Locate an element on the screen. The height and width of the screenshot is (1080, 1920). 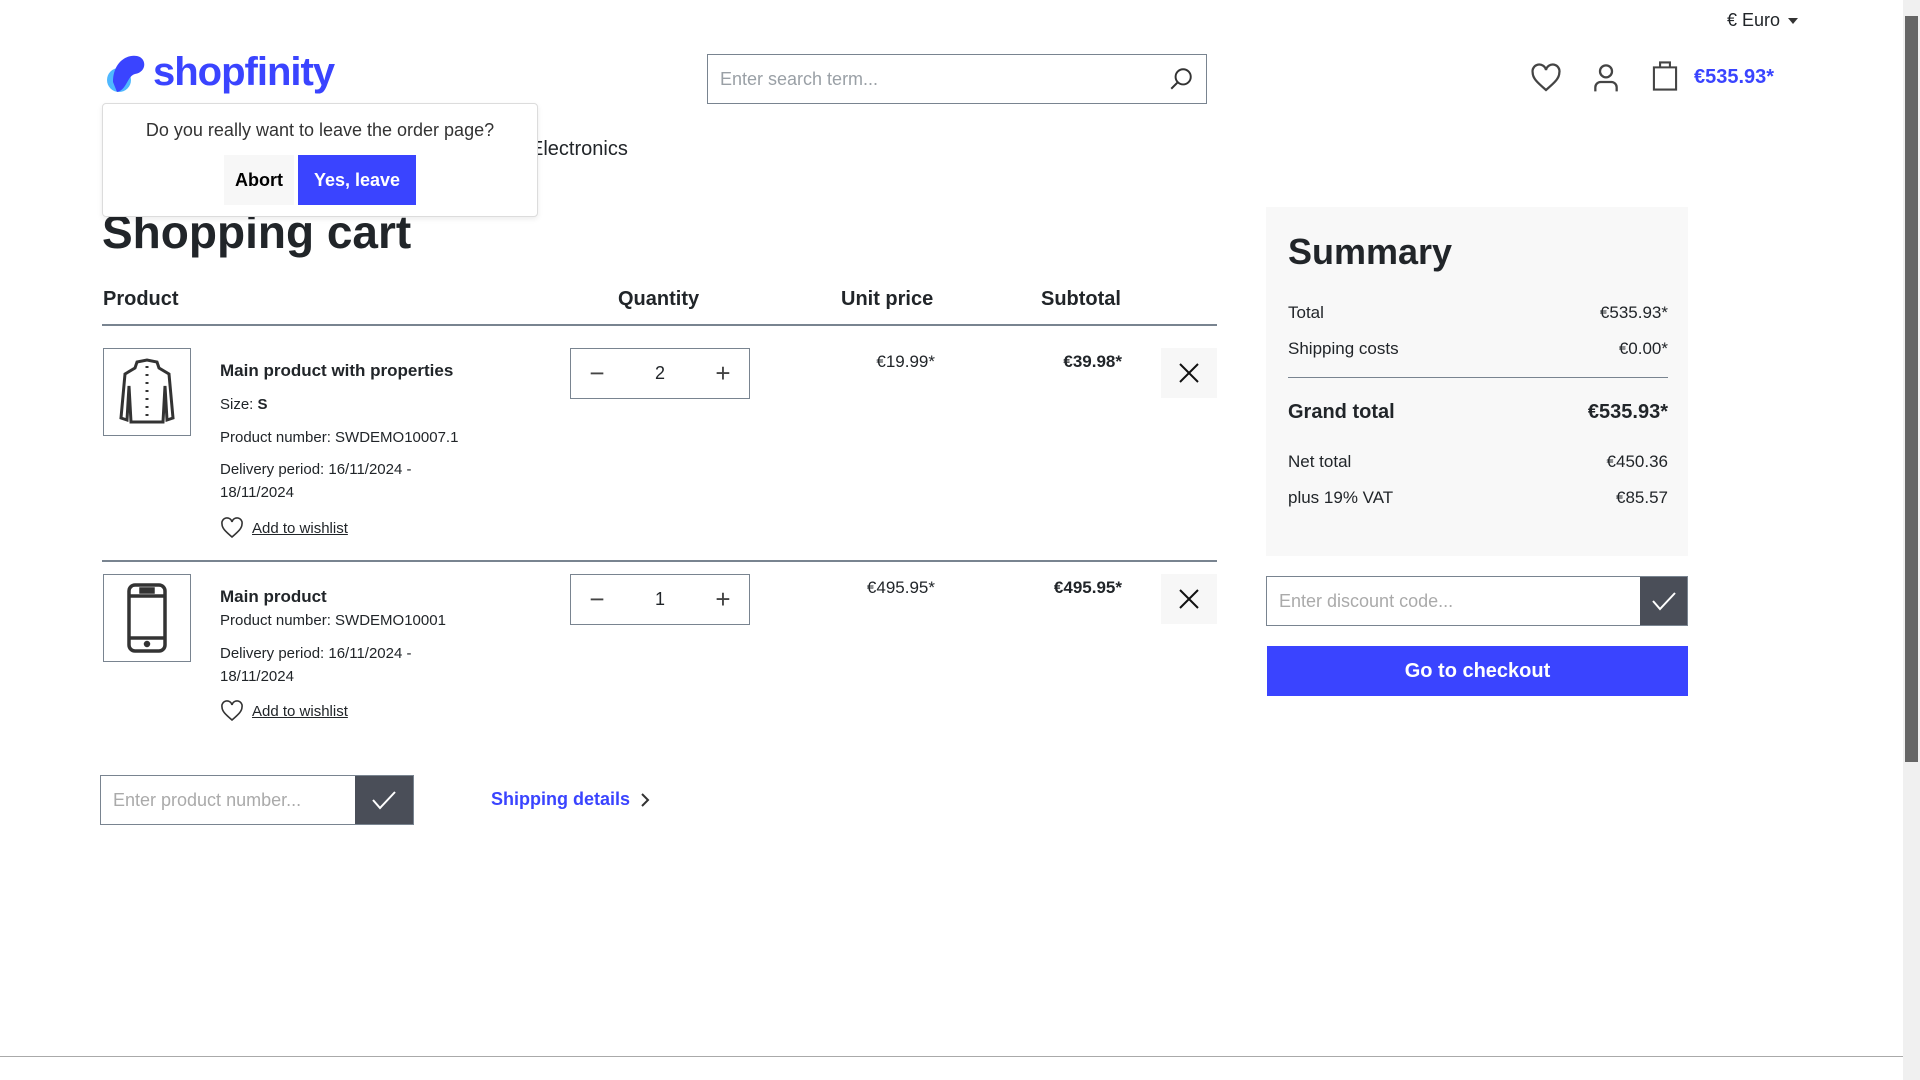
discount-form is located at coordinates (1477, 601).